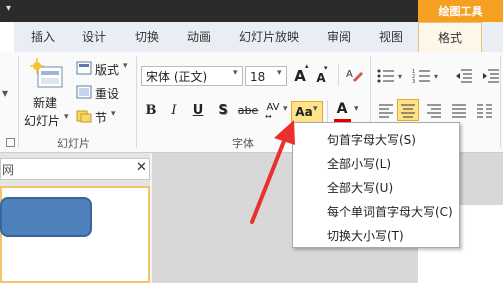 The height and width of the screenshot is (283, 503). Describe the element at coordinates (141, 167) in the screenshot. I see `close-pane-icon: ✕` at that location.